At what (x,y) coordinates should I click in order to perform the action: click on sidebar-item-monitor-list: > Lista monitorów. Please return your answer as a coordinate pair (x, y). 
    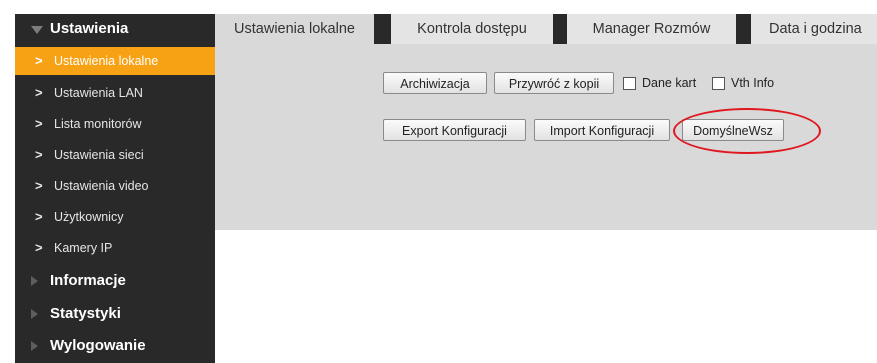
    Looking at the image, I should click on (115, 124).